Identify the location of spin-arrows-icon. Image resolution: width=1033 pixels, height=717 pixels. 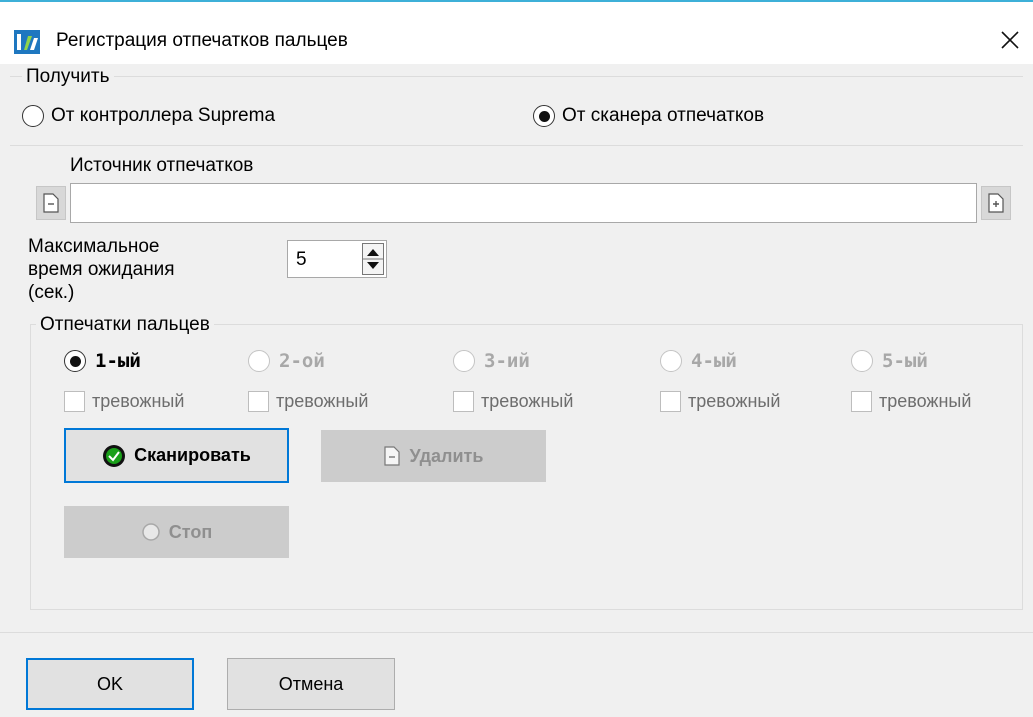
(373, 259).